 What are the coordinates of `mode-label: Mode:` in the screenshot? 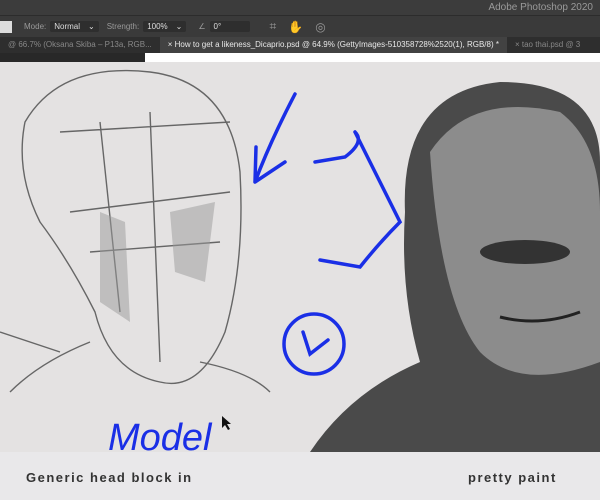 It's located at (35, 26).